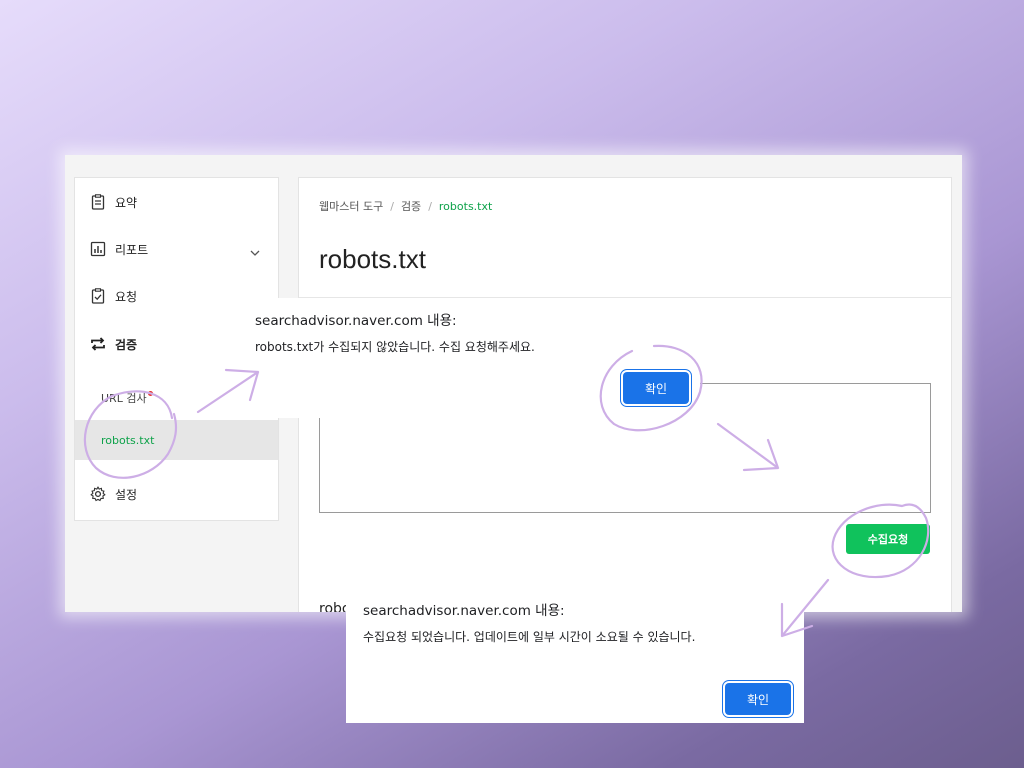  I want to click on clipboard-icon, so click(98, 202).